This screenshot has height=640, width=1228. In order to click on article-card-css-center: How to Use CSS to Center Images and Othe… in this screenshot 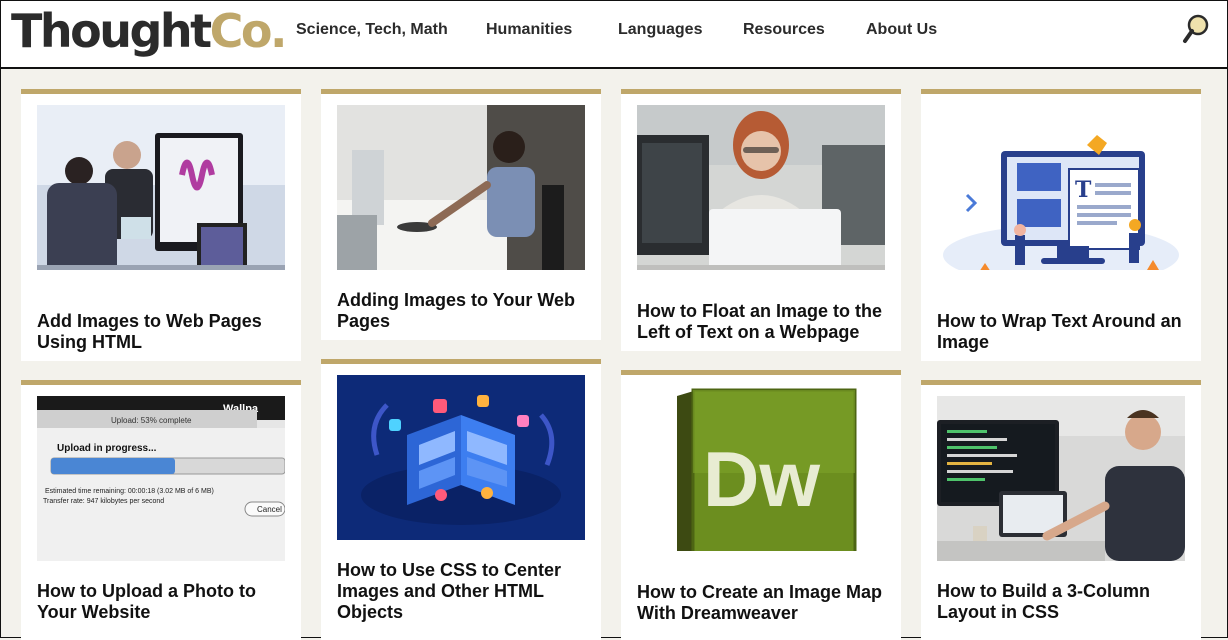, I will do `click(461, 499)`.